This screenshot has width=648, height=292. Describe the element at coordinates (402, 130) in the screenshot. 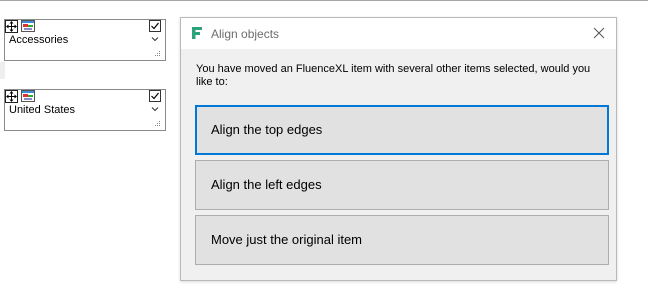

I see `align-top-edges-button: Align the top edges` at that location.